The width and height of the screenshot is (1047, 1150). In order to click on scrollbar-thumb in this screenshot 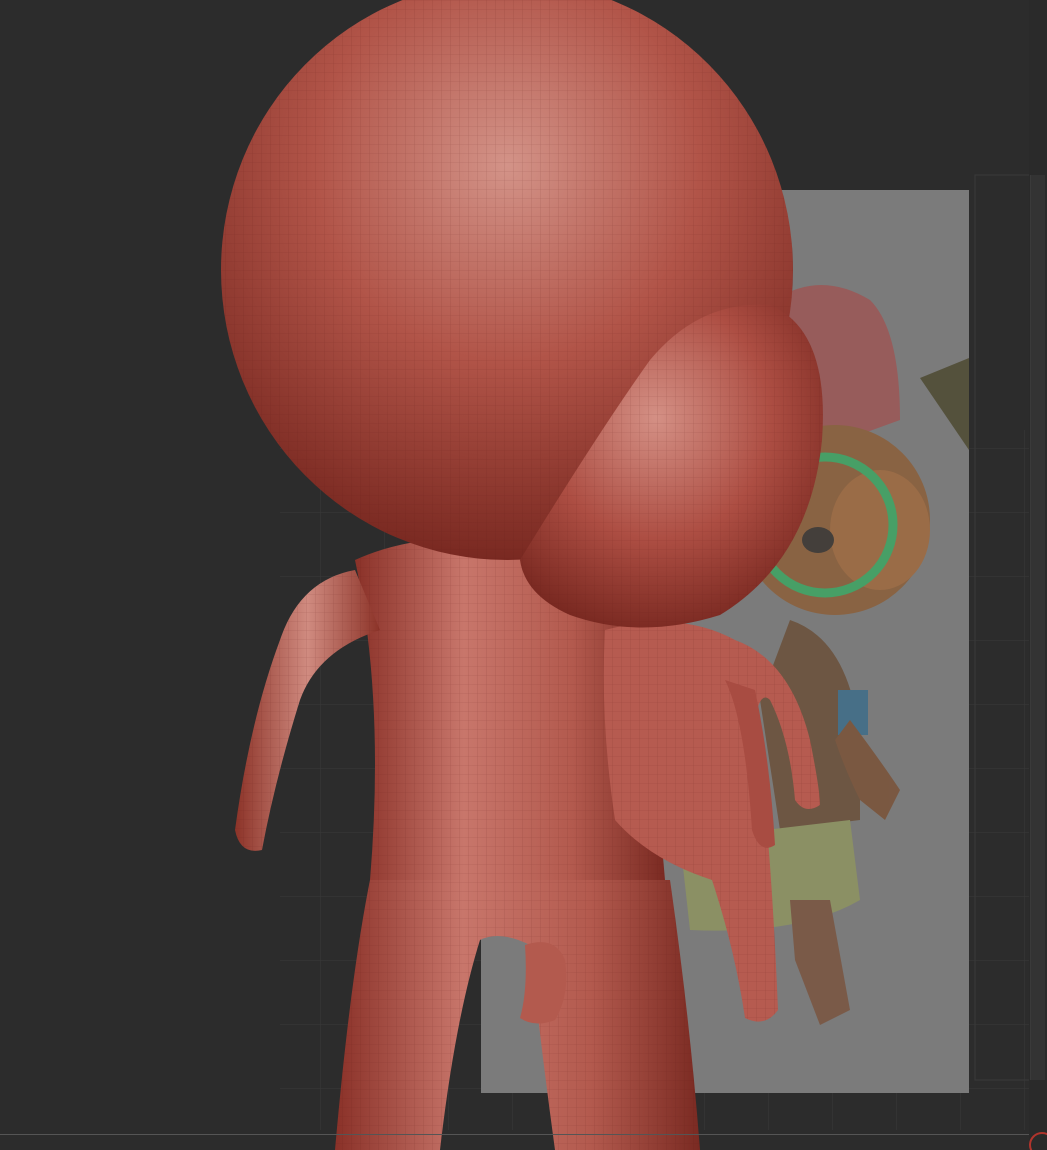, I will do `click(1037, 627)`.